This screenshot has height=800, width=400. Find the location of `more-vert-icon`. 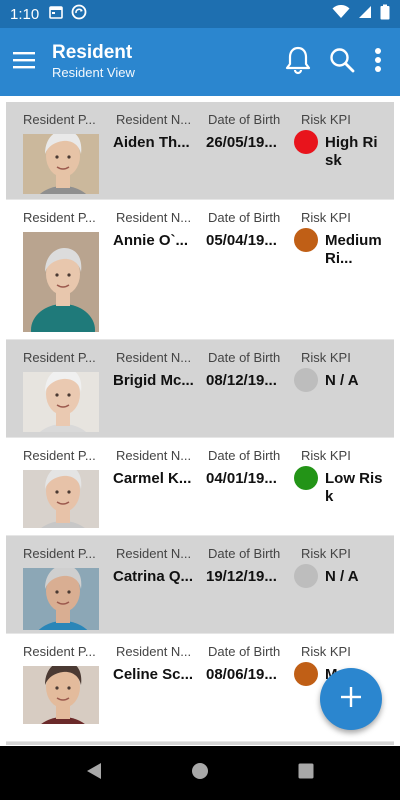

more-vert-icon is located at coordinates (378, 62).